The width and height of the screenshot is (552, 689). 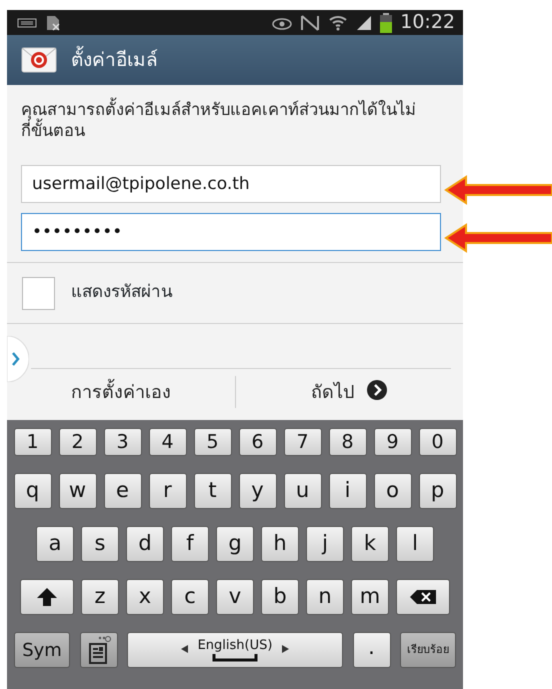 I want to click on keyboard-key: 9, so click(x=393, y=442).